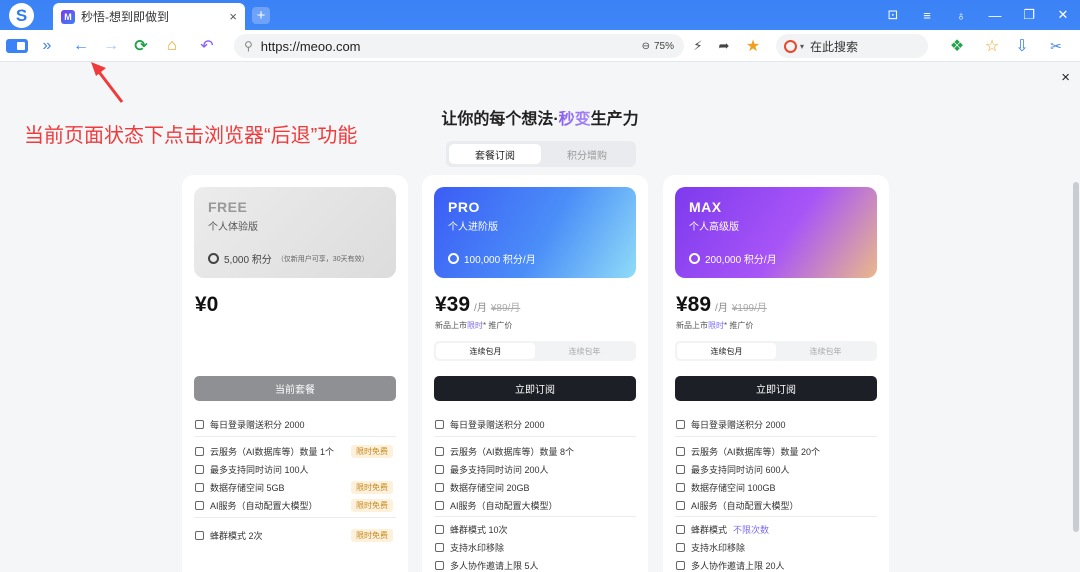 The image size is (1080, 572). I want to click on feature-item: 最多支持同时访问 200人, so click(535, 469).